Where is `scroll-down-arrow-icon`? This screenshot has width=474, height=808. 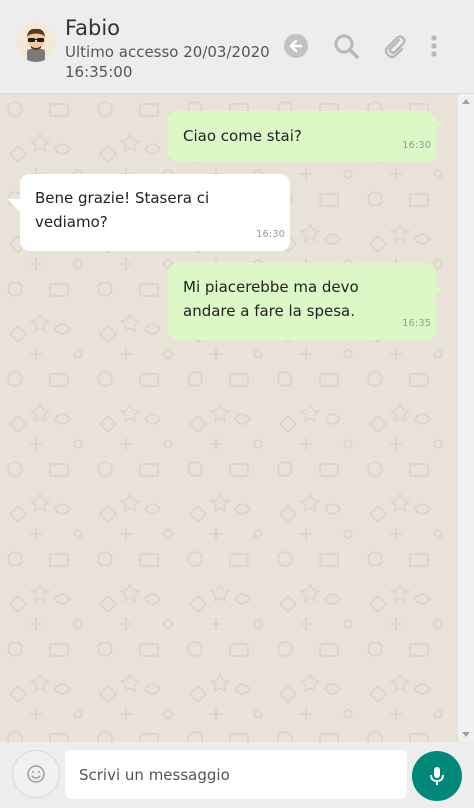 scroll-down-arrow-icon is located at coordinates (466, 734).